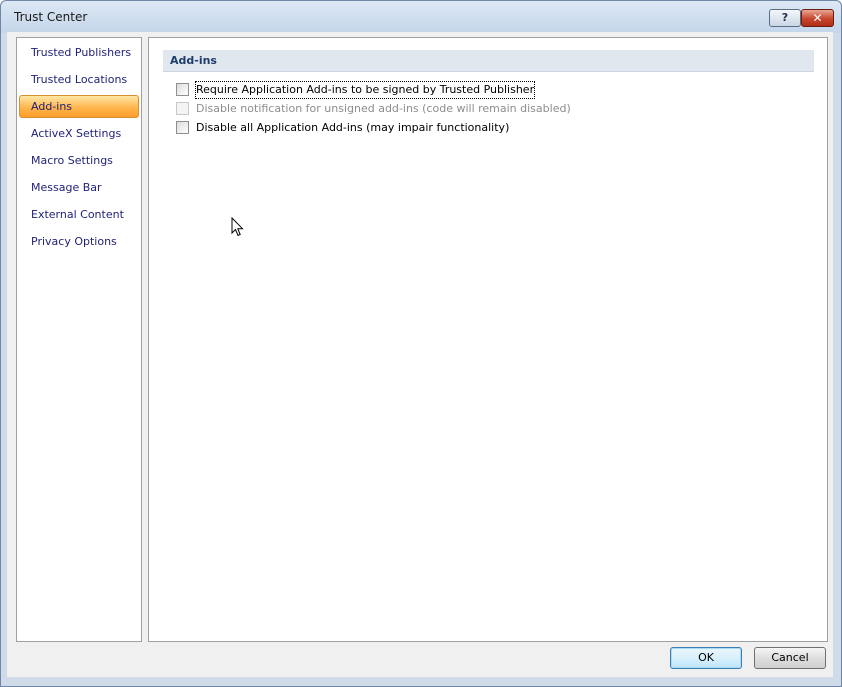 This screenshot has width=842, height=687. What do you see at coordinates (182, 127) in the screenshot?
I see `checkbox-disable-all` at bounding box center [182, 127].